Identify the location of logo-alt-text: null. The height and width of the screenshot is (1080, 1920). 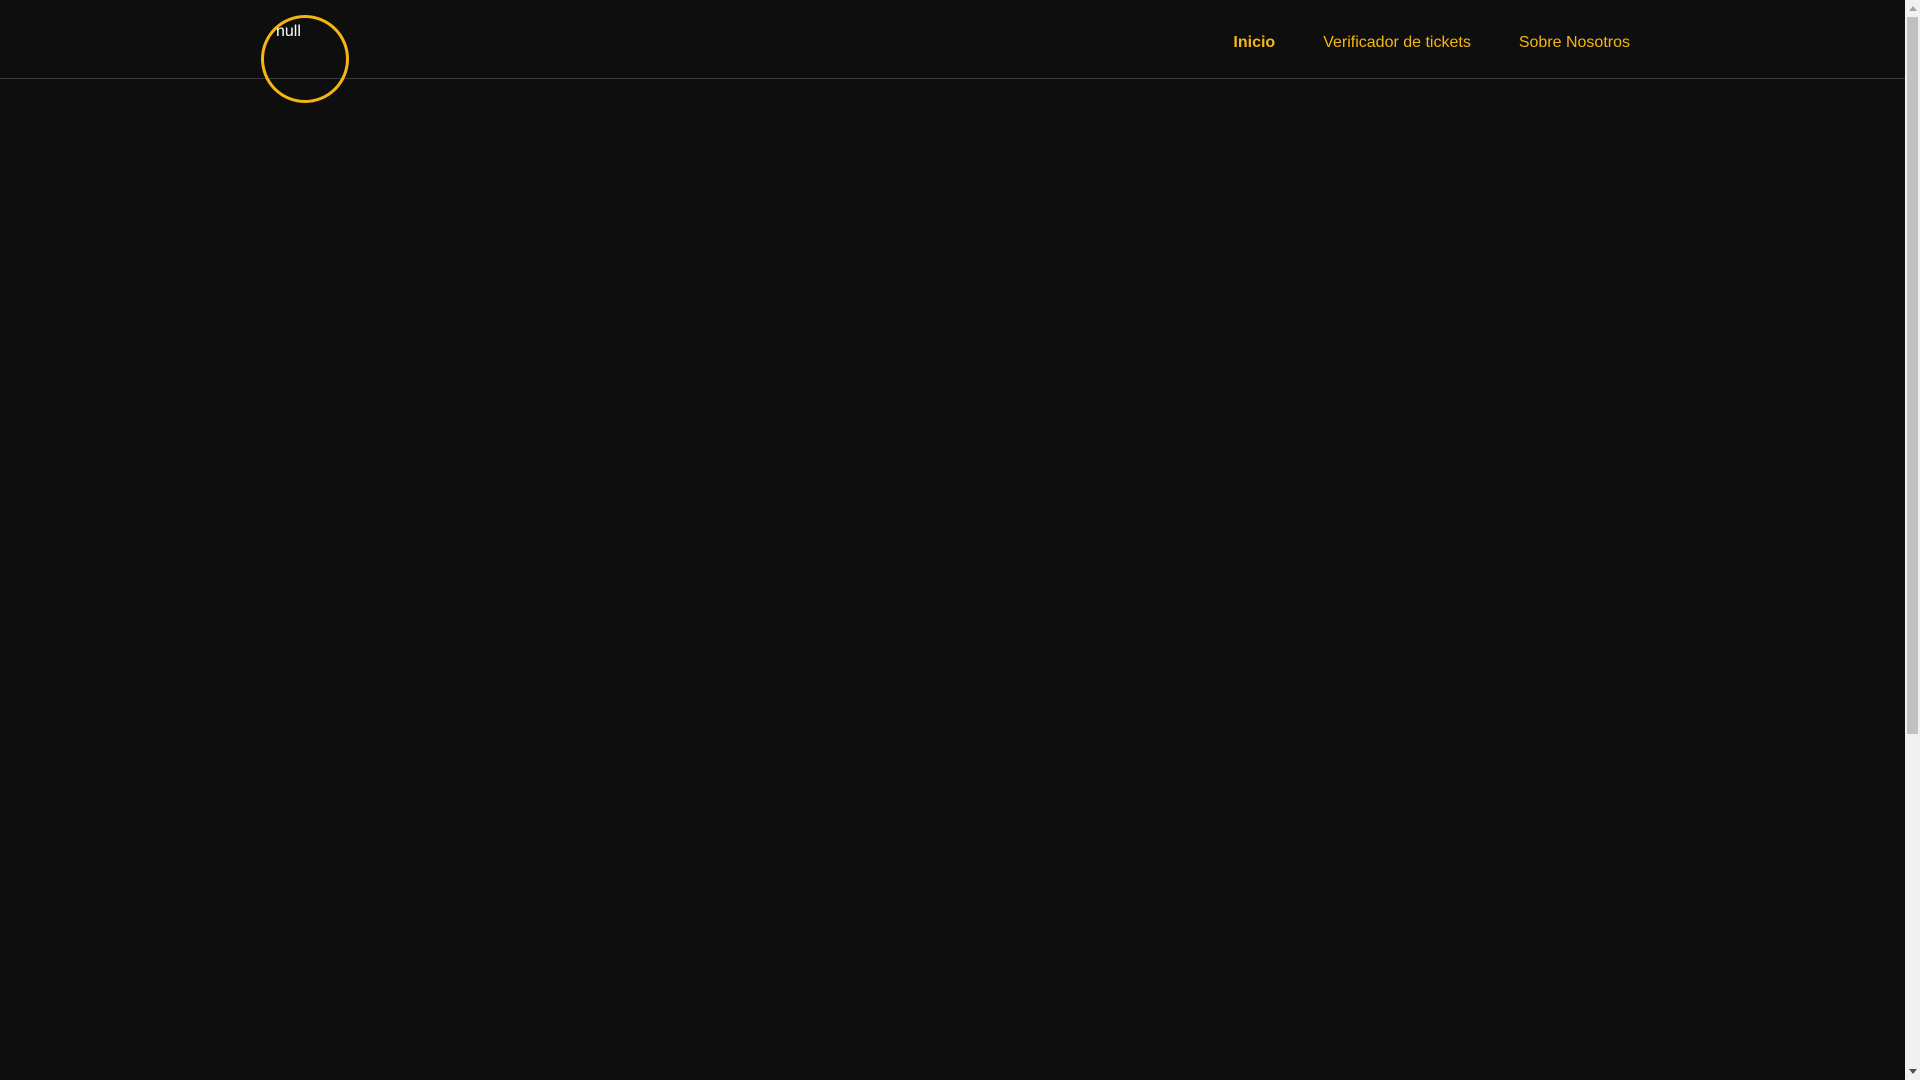
(288, 31).